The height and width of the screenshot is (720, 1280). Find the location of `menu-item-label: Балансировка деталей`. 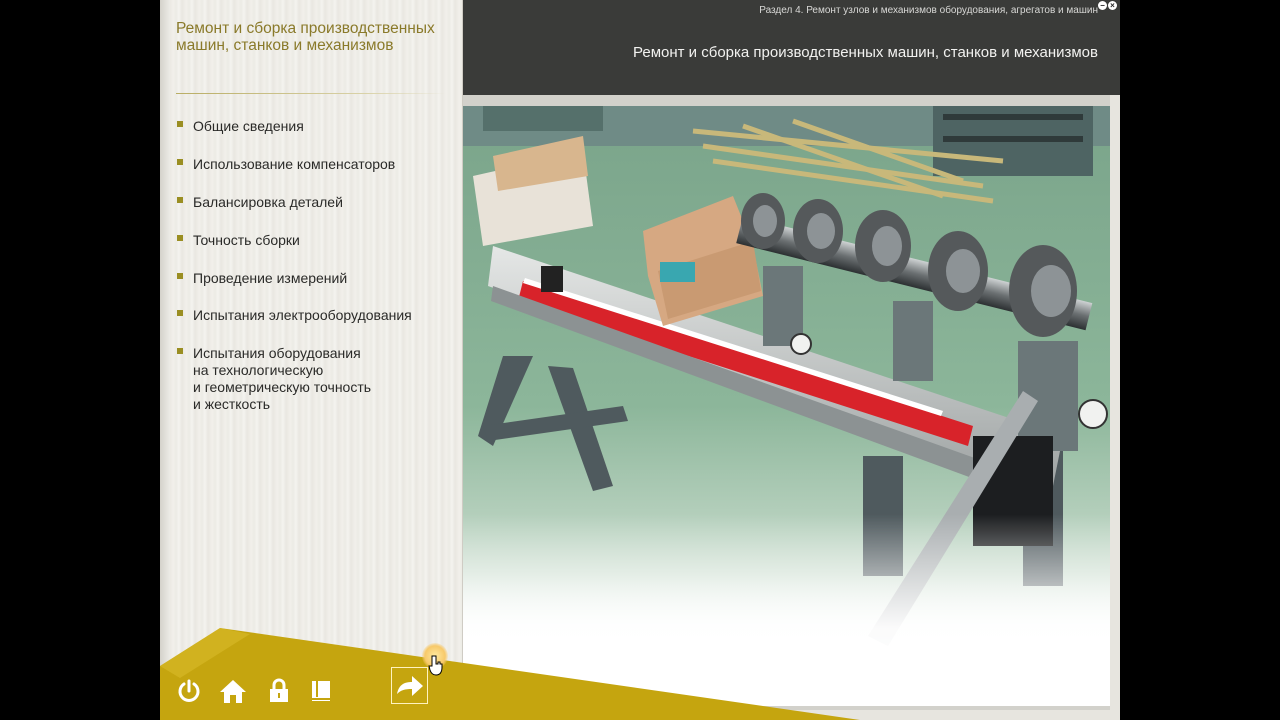

menu-item-label: Балансировка деталей is located at coordinates (268, 202).